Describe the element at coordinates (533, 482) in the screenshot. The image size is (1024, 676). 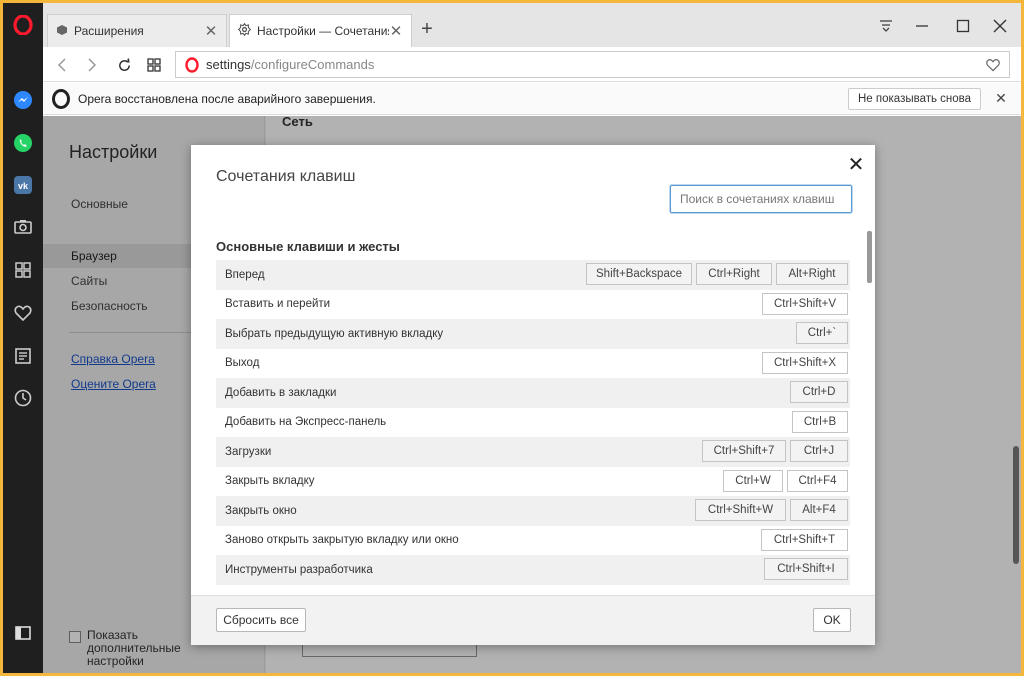
I see `shortcut-row: Закрыть вкладку Ctrl+W Ctrl+F4` at that location.